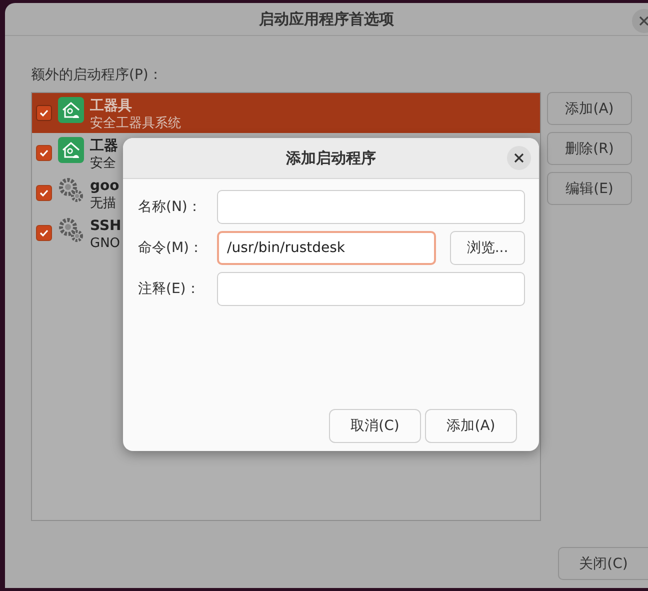 The width and height of the screenshot is (648, 591). Describe the element at coordinates (97, 75) in the screenshot. I see `list-label: 额外的启动程序(P)：` at that location.